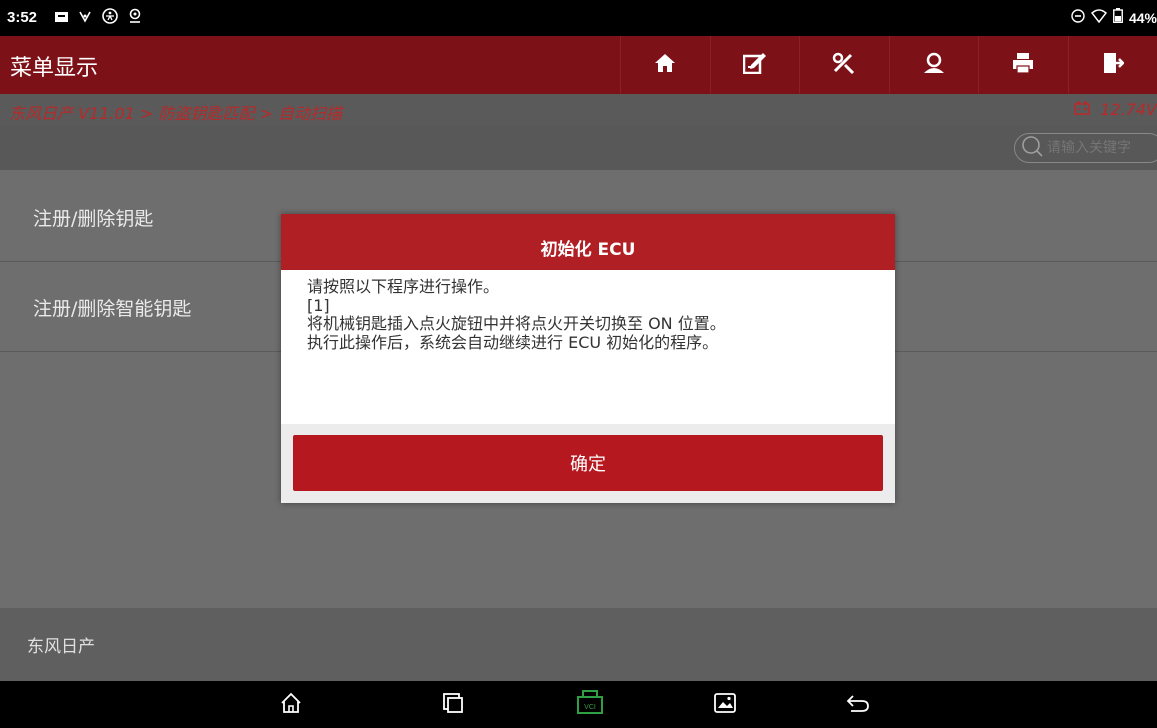 This screenshot has width=1157, height=728. I want to click on usb-icon, so click(85, 18).